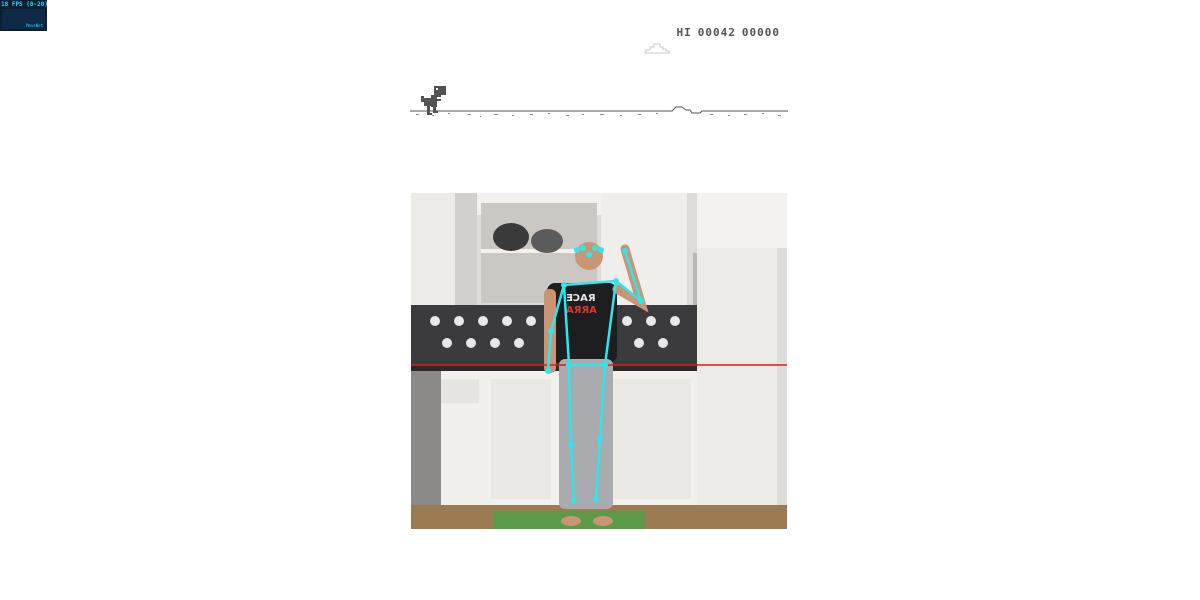 The width and height of the screenshot is (1200, 600). Describe the element at coordinates (581, 310) in the screenshot. I see `shirt-print: AЯЯA` at that location.